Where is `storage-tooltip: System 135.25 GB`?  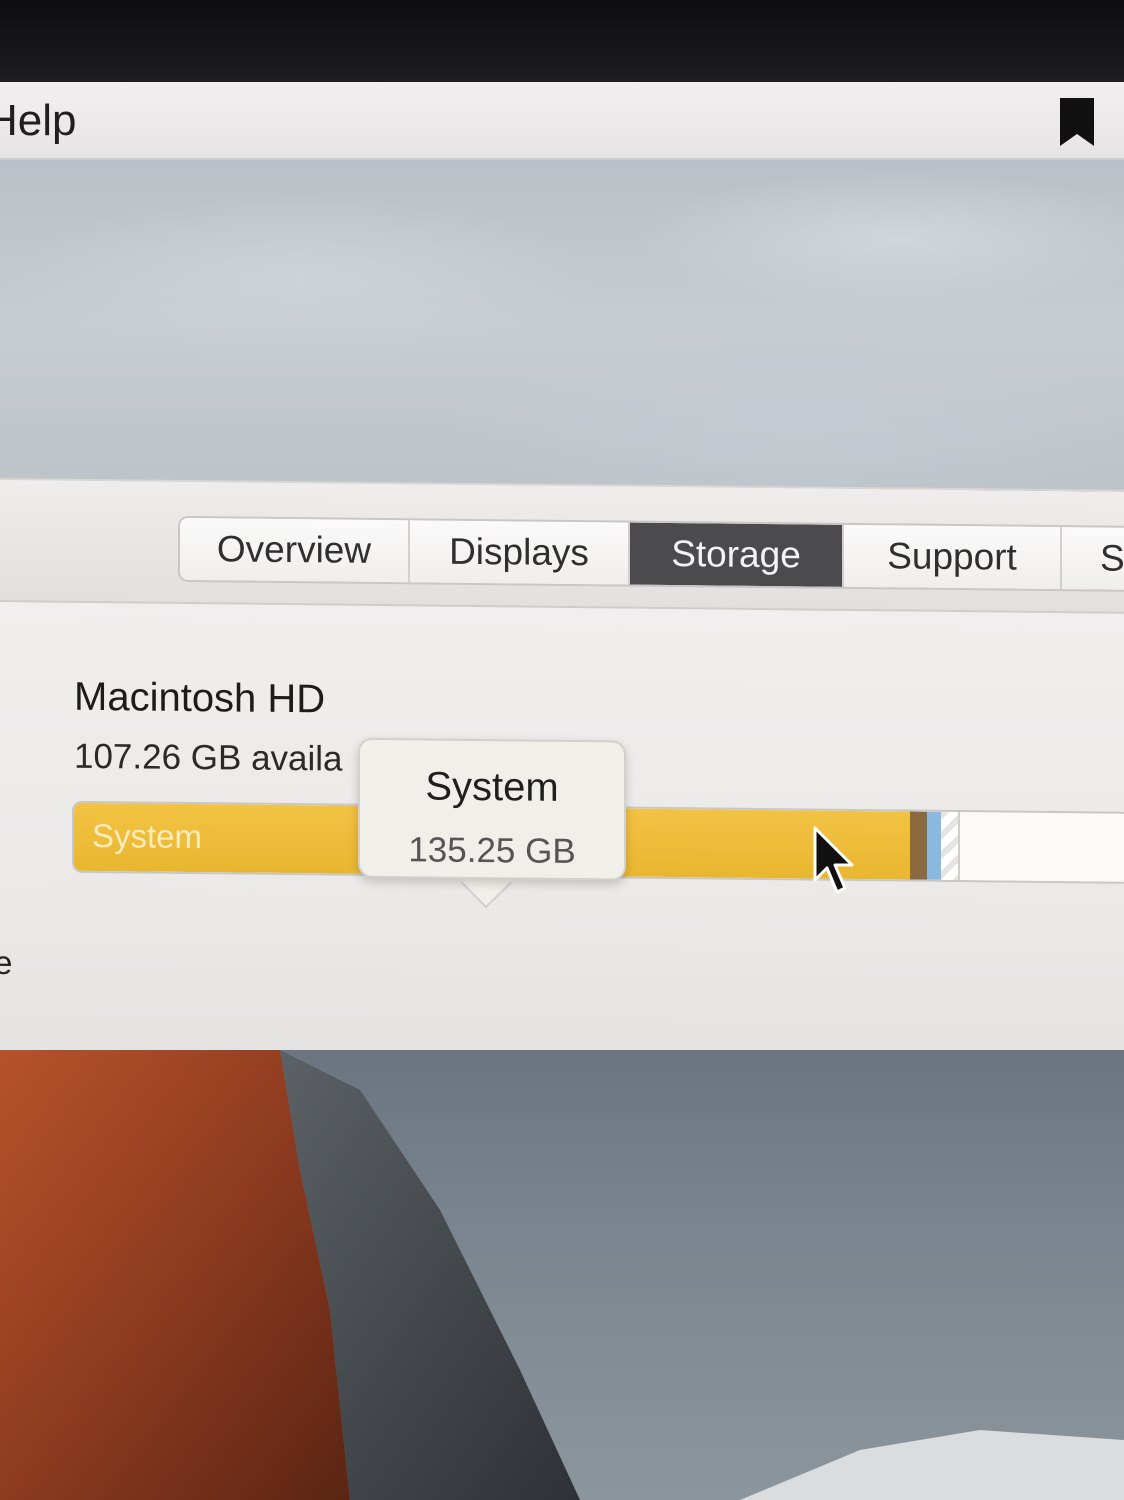 storage-tooltip: System 135.25 GB is located at coordinates (492, 823).